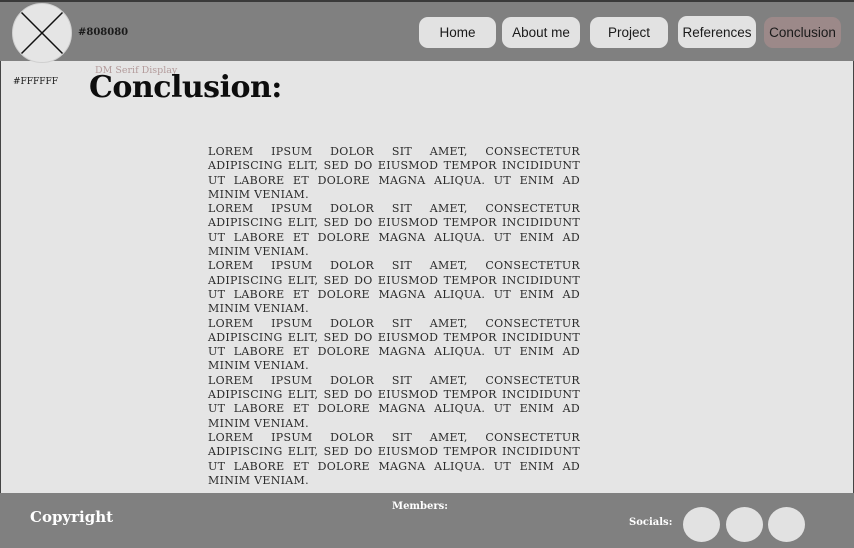  I want to click on socials-label: Socials:, so click(651, 522).